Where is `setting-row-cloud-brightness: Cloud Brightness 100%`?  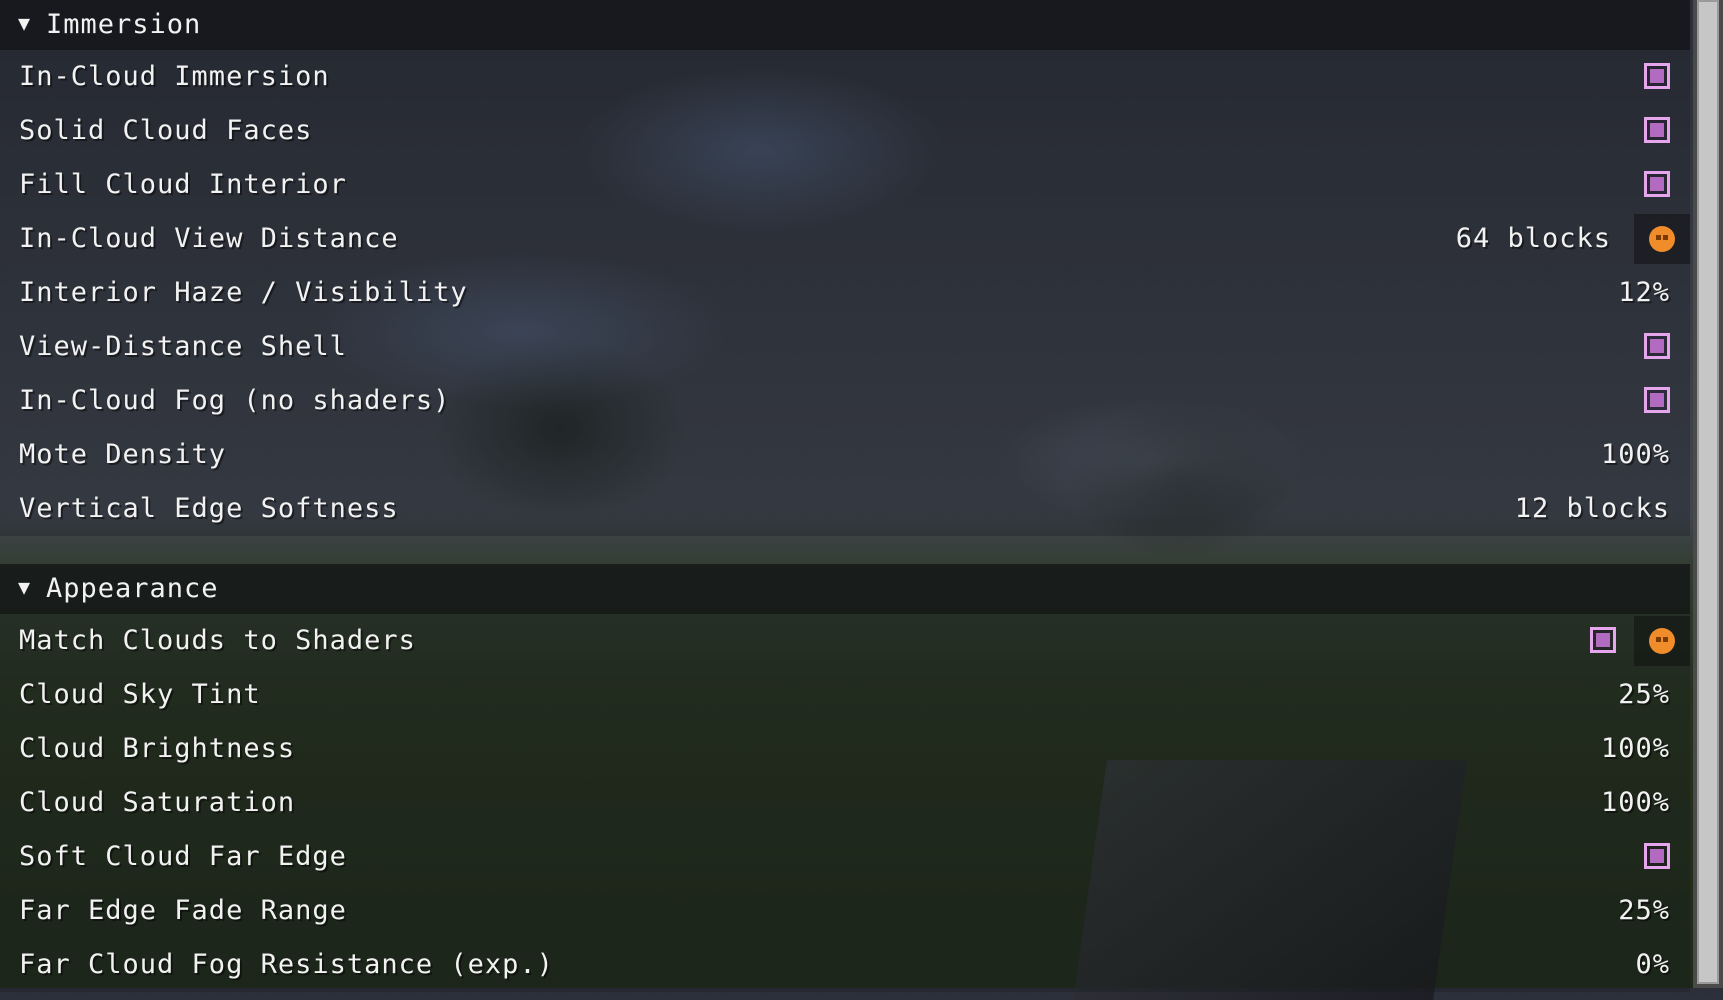 setting-row-cloud-brightness: Cloud Brightness 100% is located at coordinates (845, 749).